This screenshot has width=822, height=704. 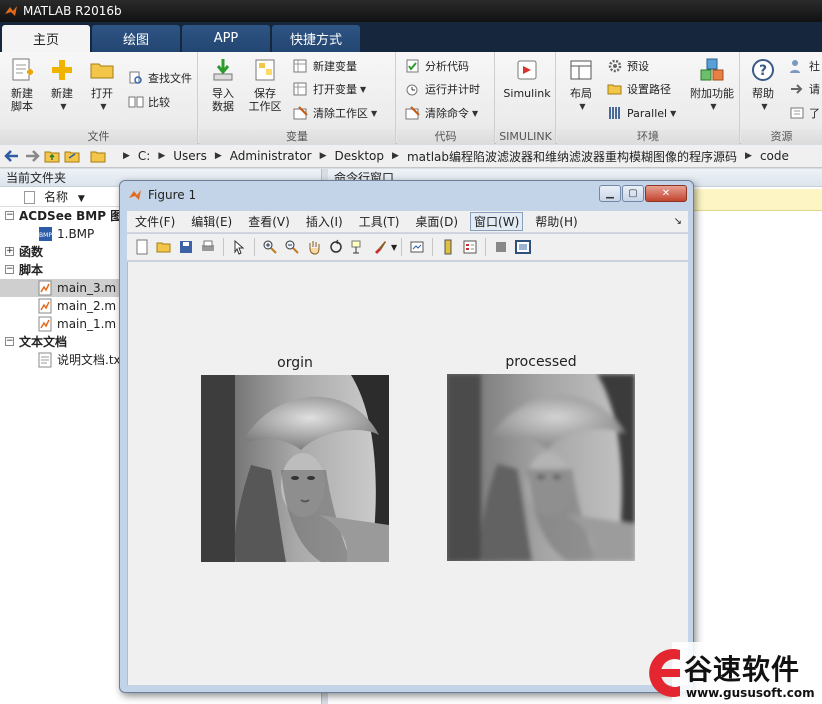 I want to click on breadcrumb-item: Desktop, so click(x=360, y=156).